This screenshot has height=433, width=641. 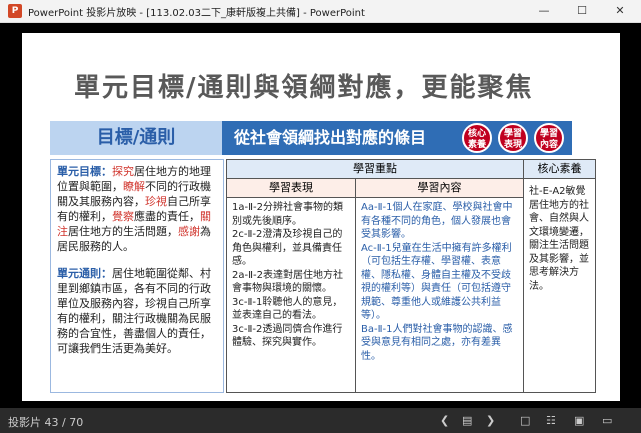 What do you see at coordinates (439, 188) in the screenshot?
I see `content-title: 學習內容` at bounding box center [439, 188].